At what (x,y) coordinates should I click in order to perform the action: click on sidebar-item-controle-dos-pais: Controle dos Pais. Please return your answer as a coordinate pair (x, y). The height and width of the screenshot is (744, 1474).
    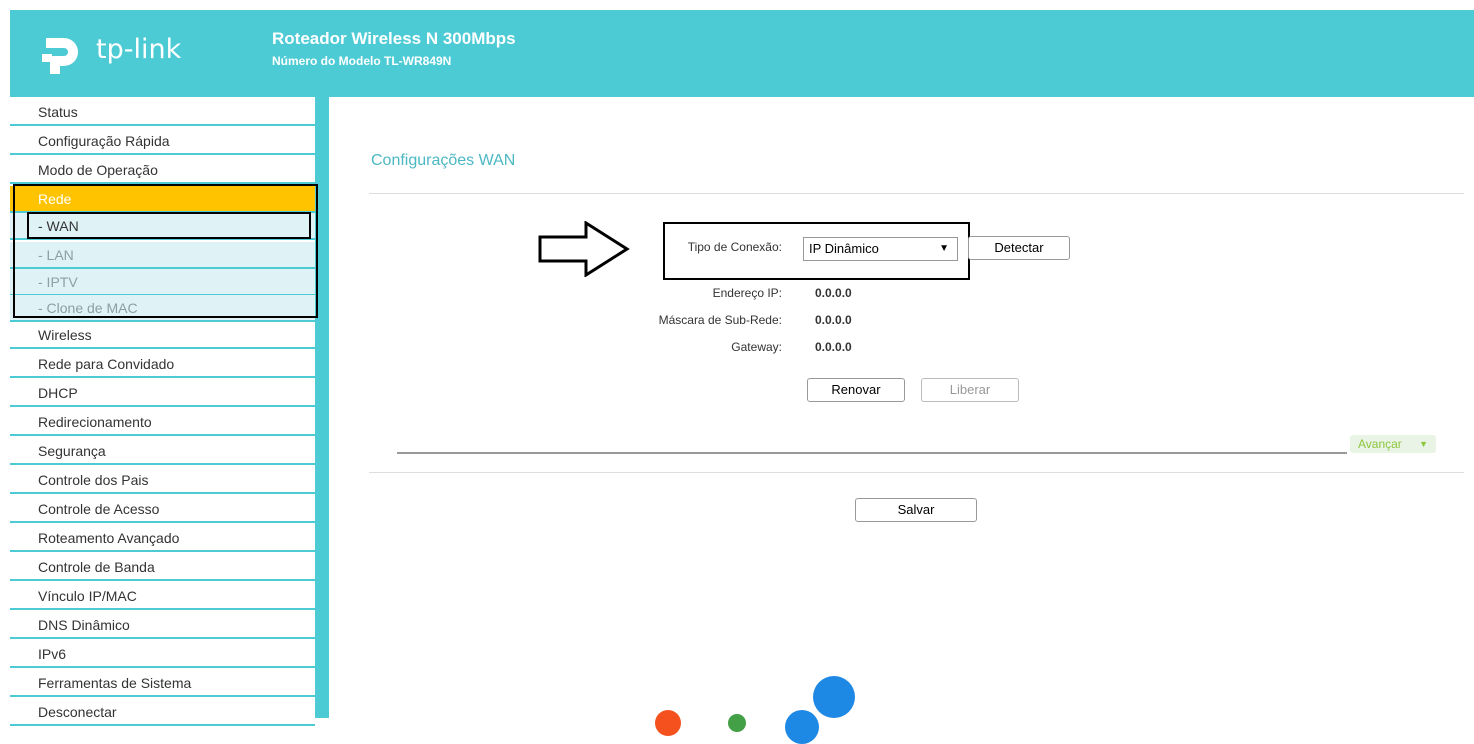
    Looking at the image, I should click on (162, 480).